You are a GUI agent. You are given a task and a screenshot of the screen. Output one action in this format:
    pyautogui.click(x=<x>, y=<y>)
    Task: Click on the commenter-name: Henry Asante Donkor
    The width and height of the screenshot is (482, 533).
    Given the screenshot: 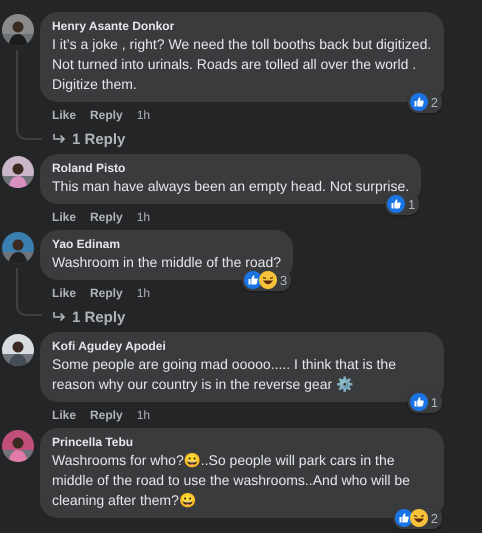 What is the action you would take?
    pyautogui.click(x=242, y=26)
    